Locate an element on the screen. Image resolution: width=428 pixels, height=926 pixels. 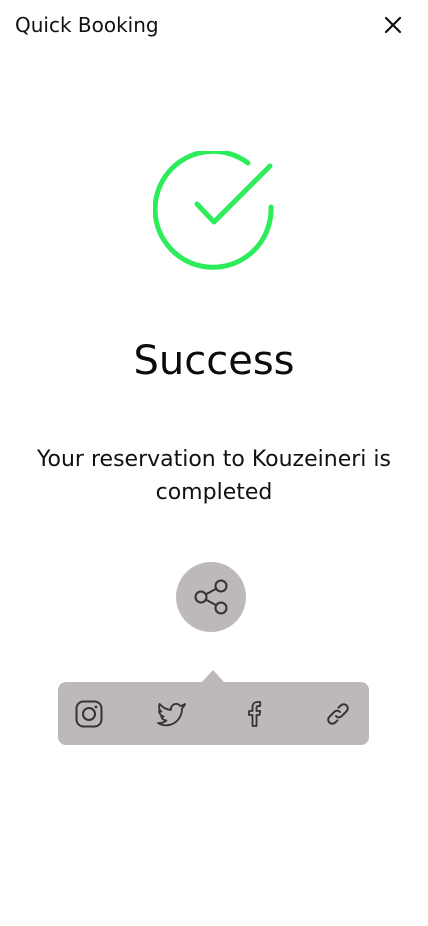
link-icon is located at coordinates (338, 714).